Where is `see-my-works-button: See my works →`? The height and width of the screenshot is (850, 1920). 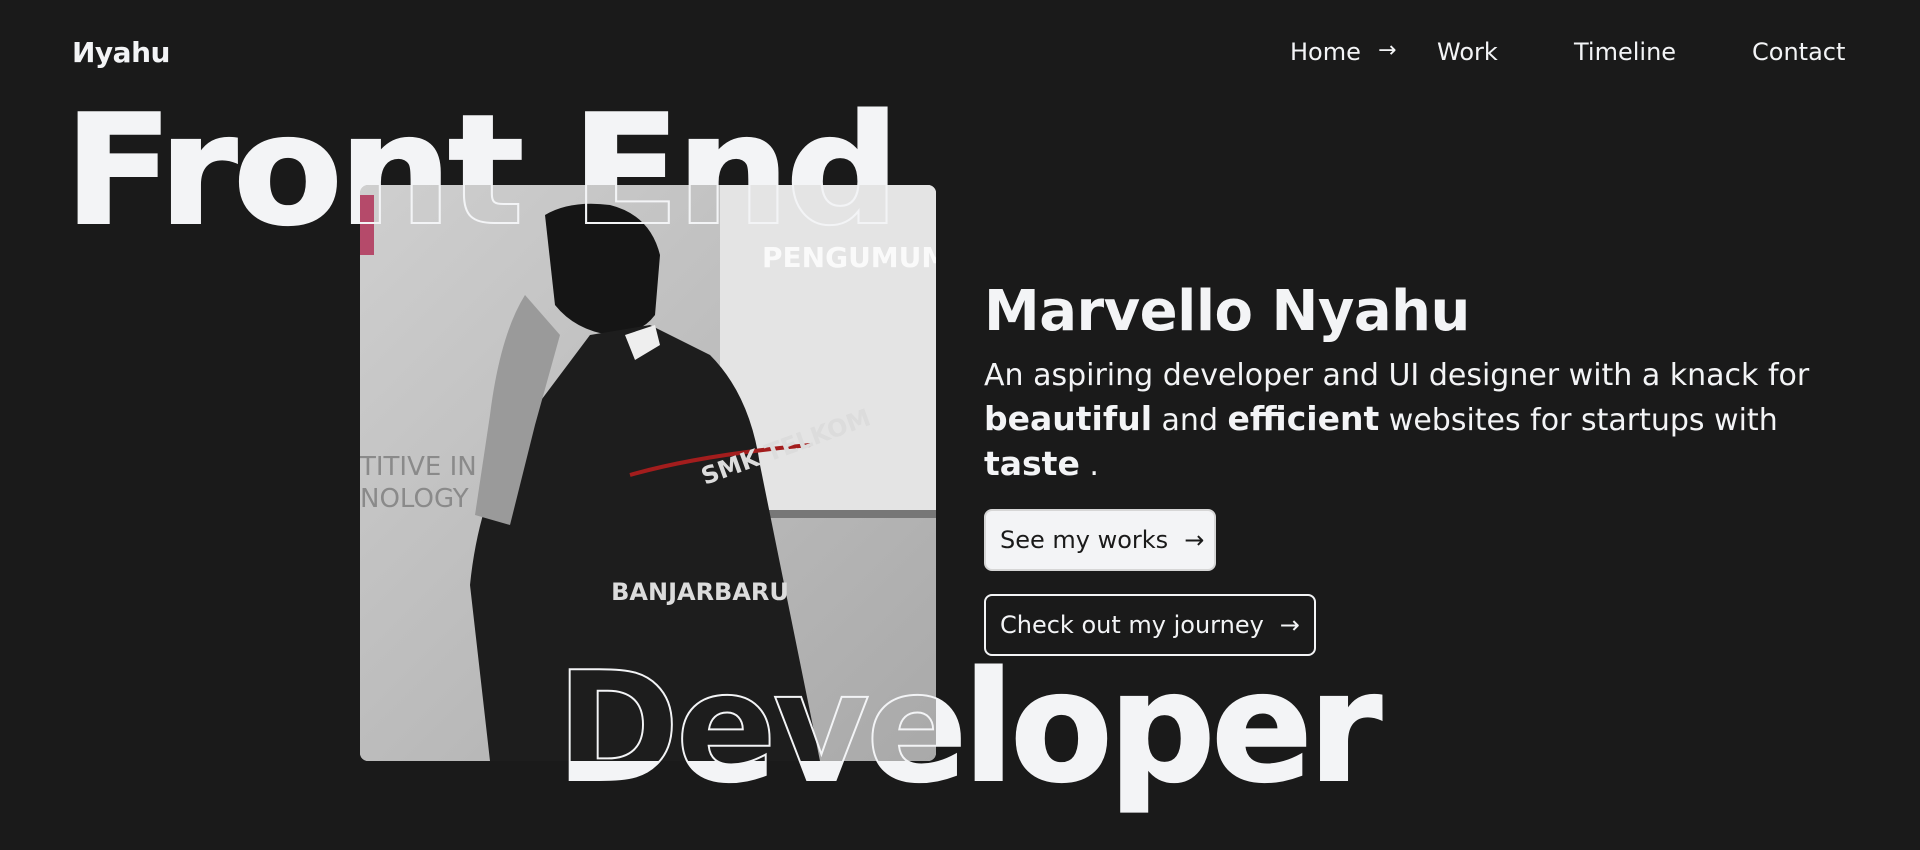
see-my-works-button: See my works → is located at coordinates (1100, 540).